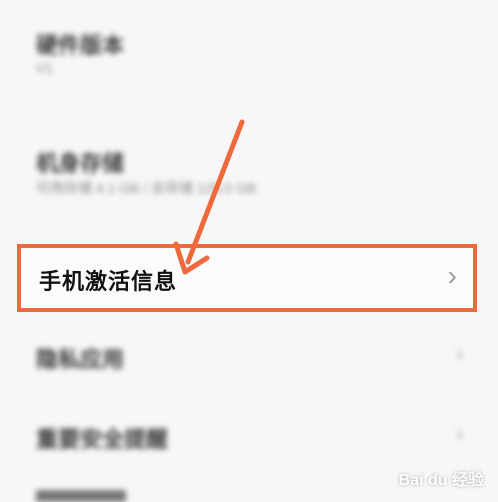  What do you see at coordinates (441, 480) in the screenshot?
I see `watermark: Bai du 经验` at bounding box center [441, 480].